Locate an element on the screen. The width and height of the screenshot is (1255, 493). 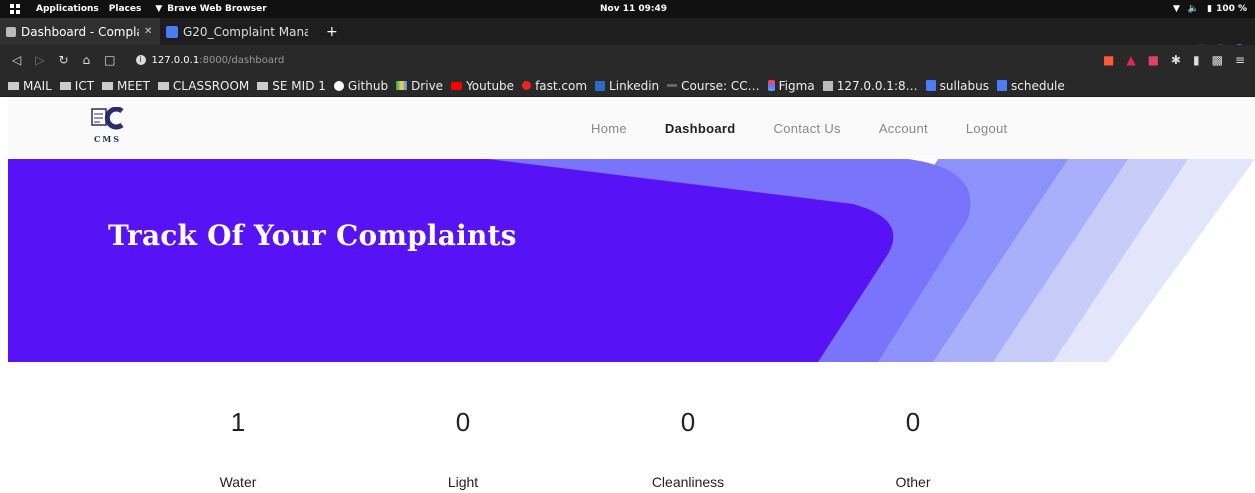
bookmark-label: Figma is located at coordinates (796, 85).